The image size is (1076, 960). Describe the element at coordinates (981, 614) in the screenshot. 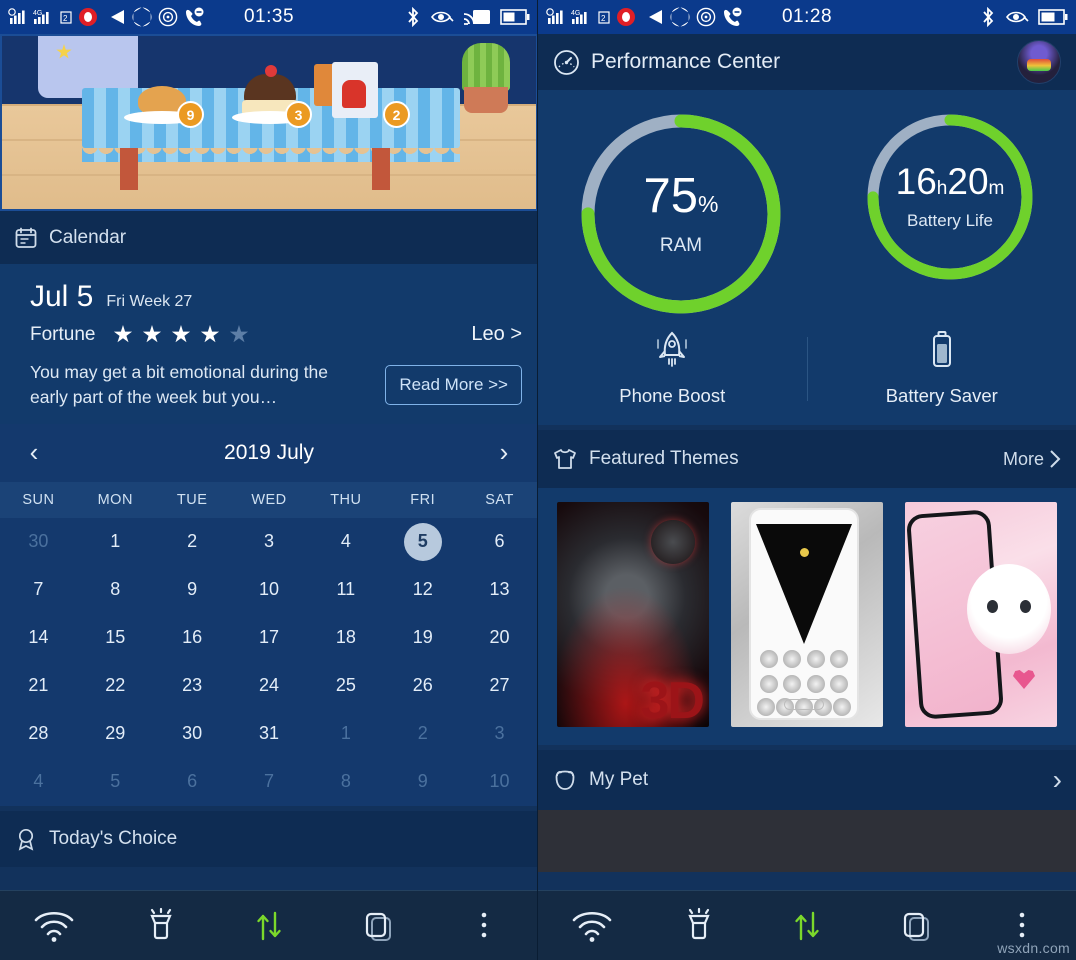

I see `theme-pink-kitty` at that location.